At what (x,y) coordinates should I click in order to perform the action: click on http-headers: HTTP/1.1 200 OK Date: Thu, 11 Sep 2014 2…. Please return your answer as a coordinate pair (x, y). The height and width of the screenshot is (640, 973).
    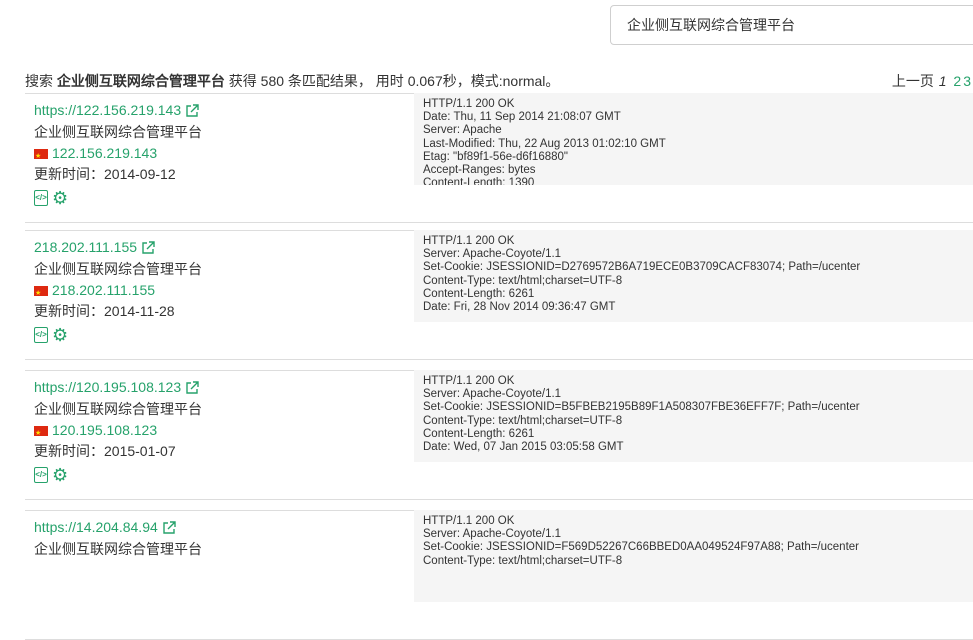
    Looking at the image, I should click on (693, 139).